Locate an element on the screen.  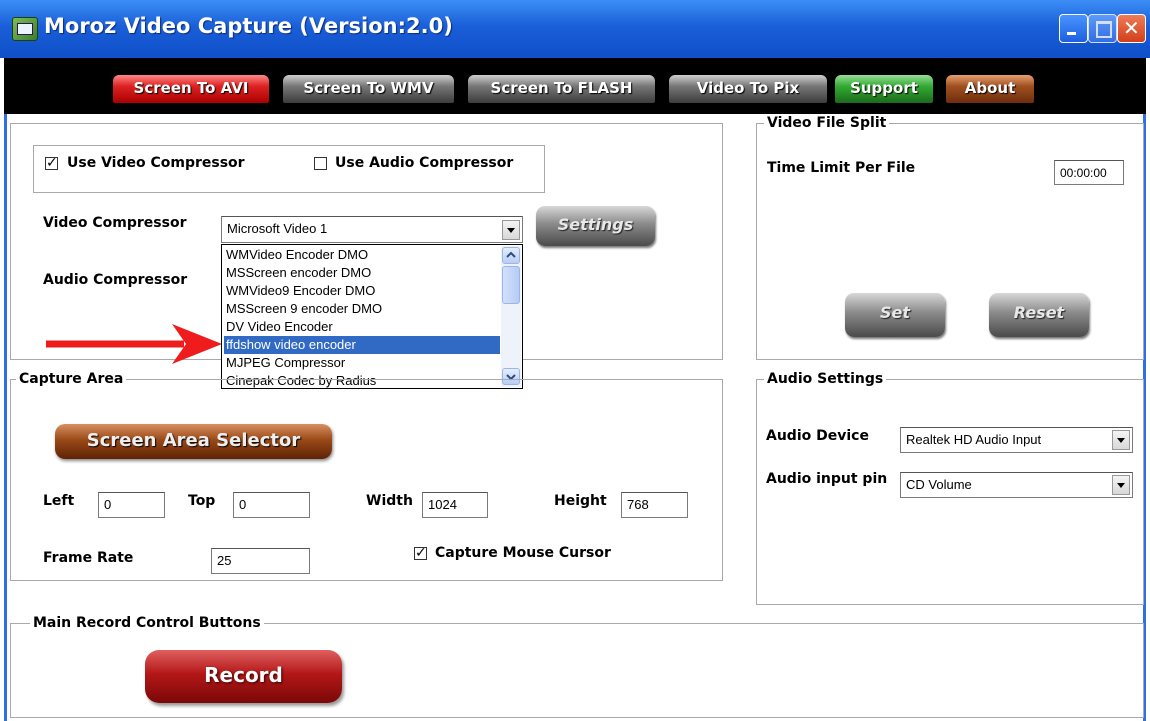
dropdown-item: MSScreen encoder DMO is located at coordinates (362, 273).